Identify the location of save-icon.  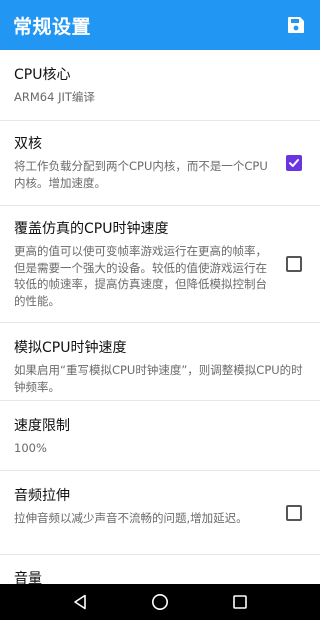
(296, 25).